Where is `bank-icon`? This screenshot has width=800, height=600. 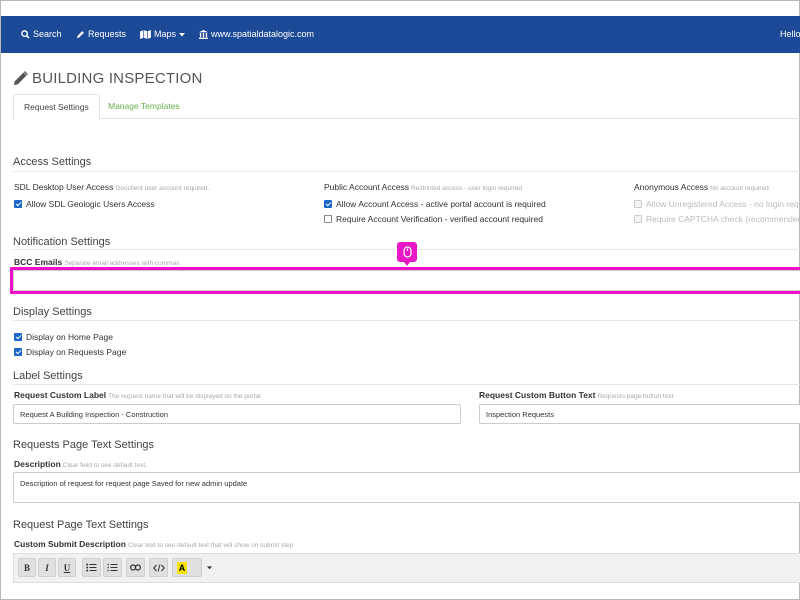 bank-icon is located at coordinates (203, 34).